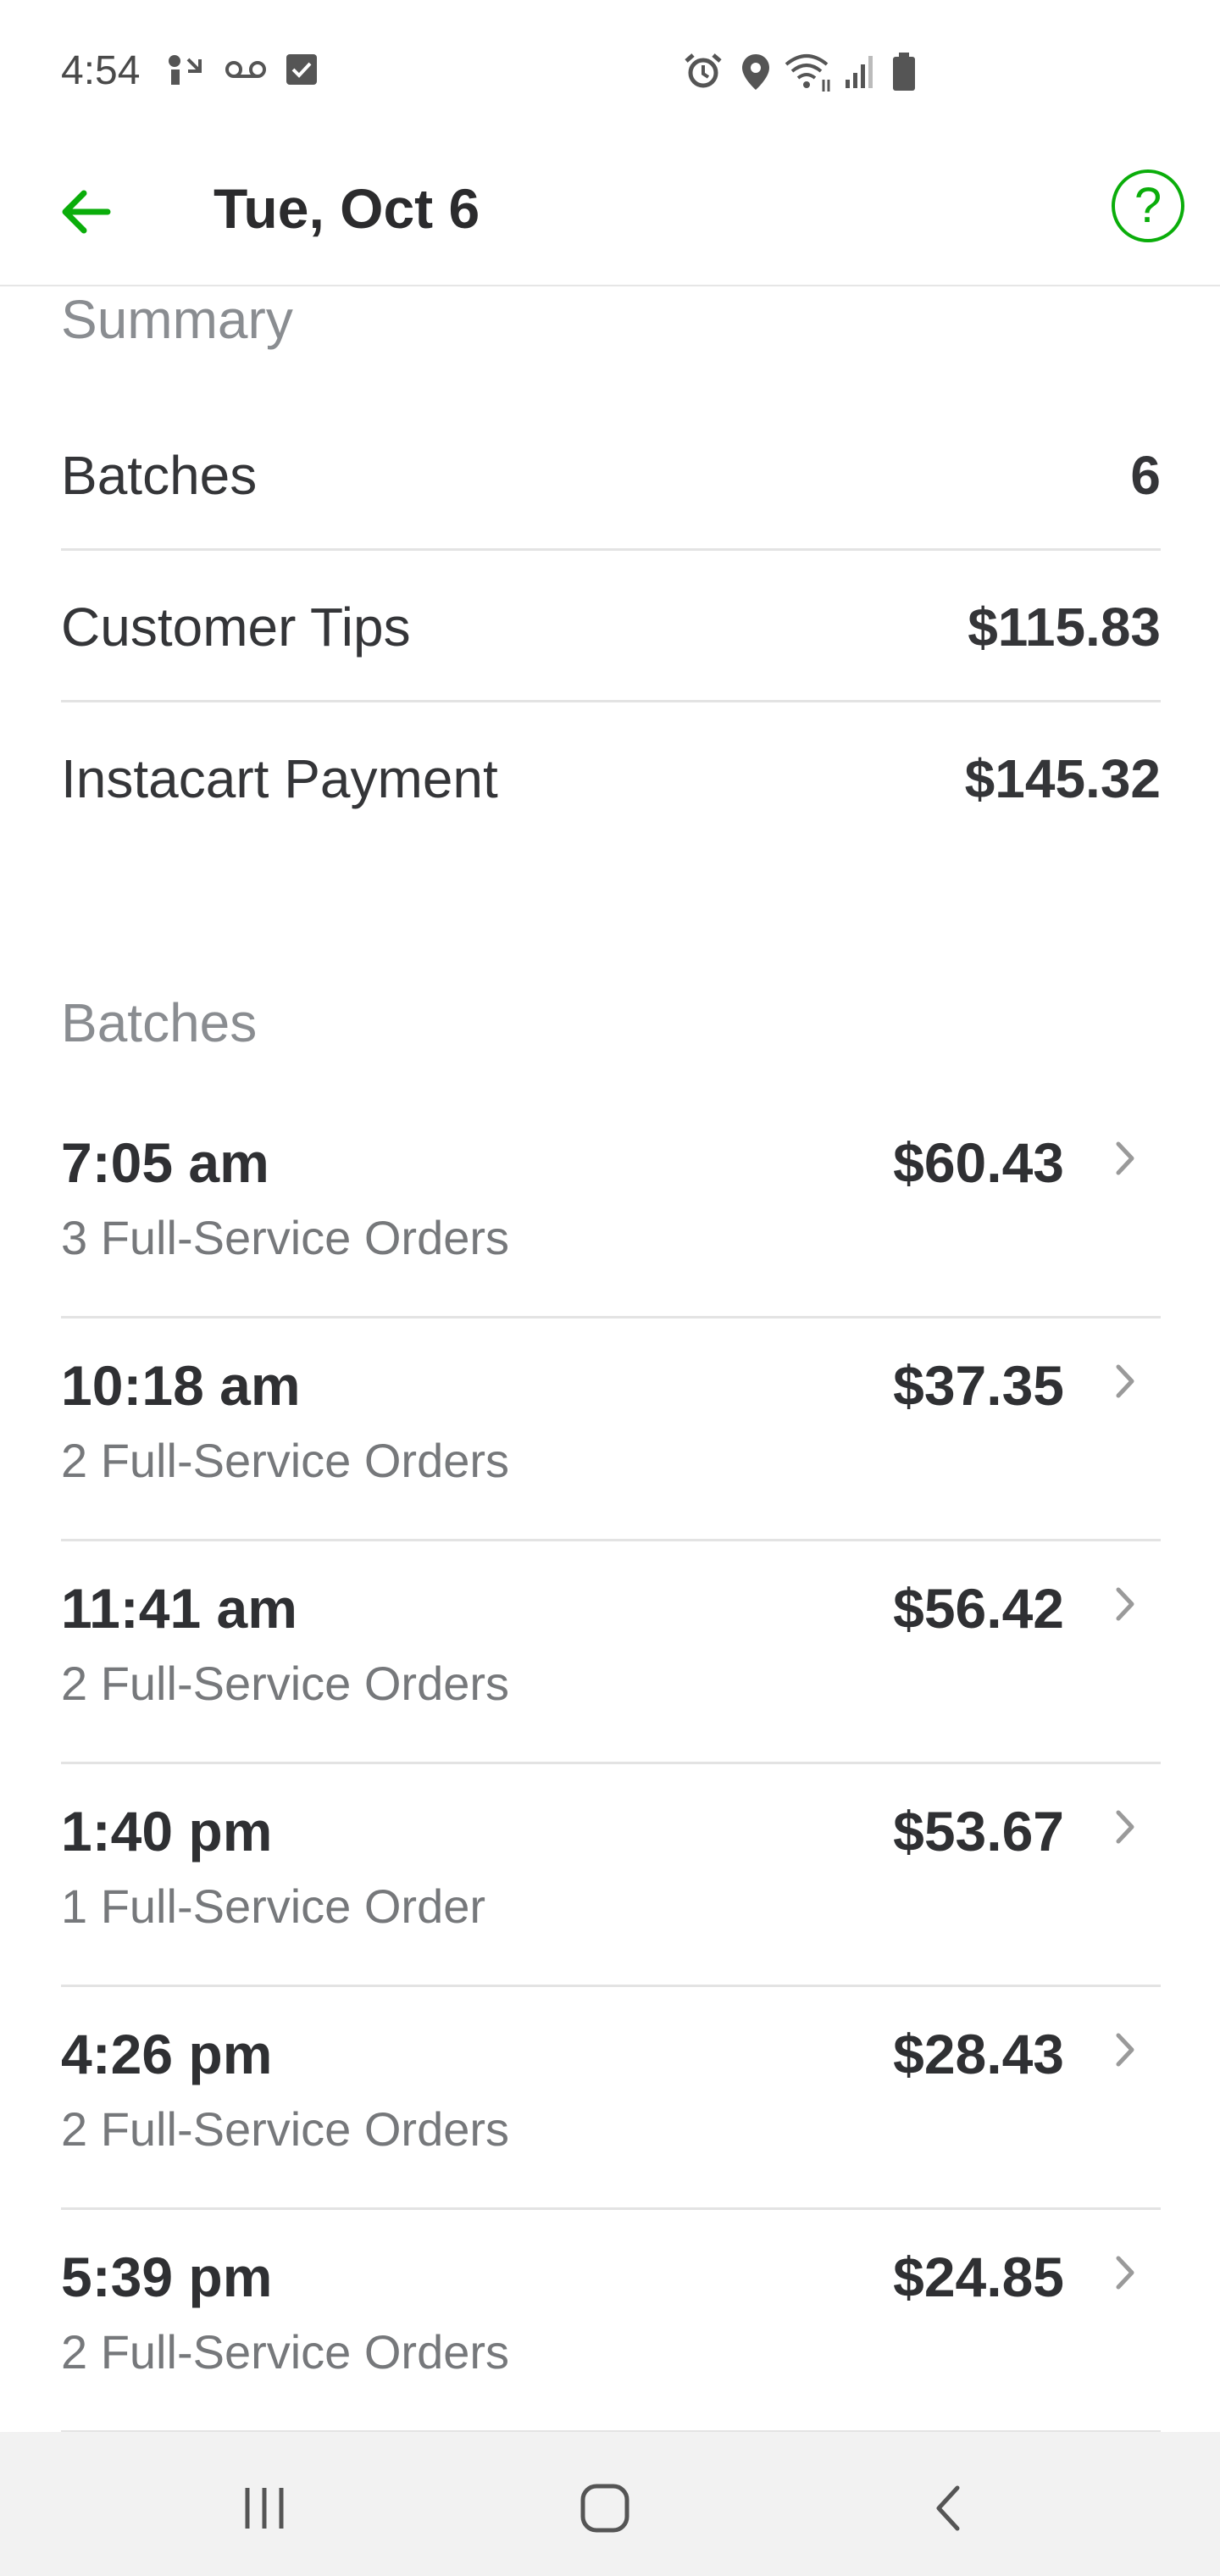 The width and height of the screenshot is (1220, 2576). I want to click on batch-row: 1:40 pm 1 Full-Service Order $53.67, so click(611, 1876).